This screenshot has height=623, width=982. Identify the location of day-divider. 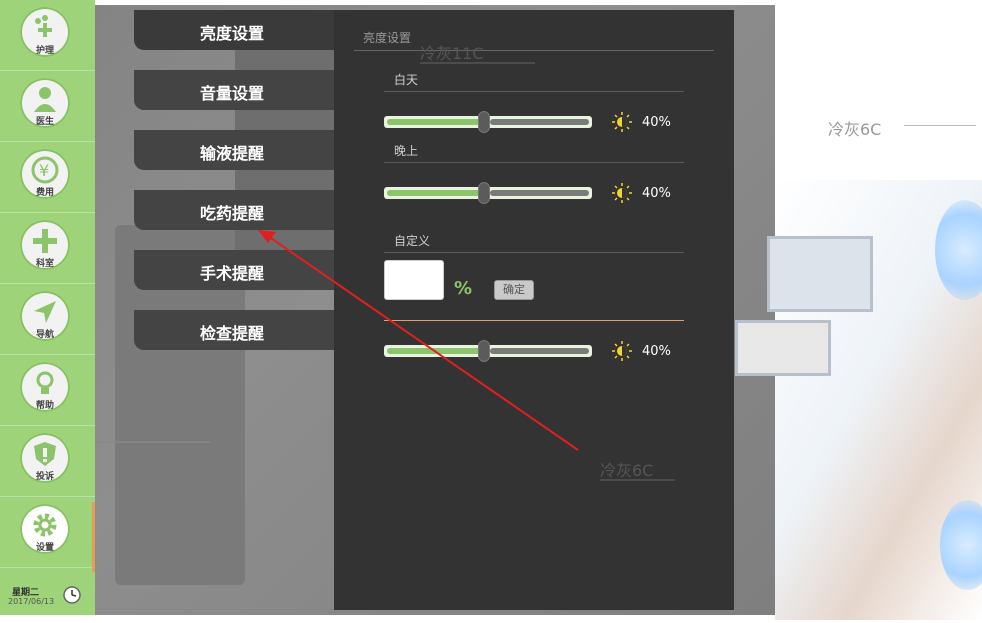
(534, 91).